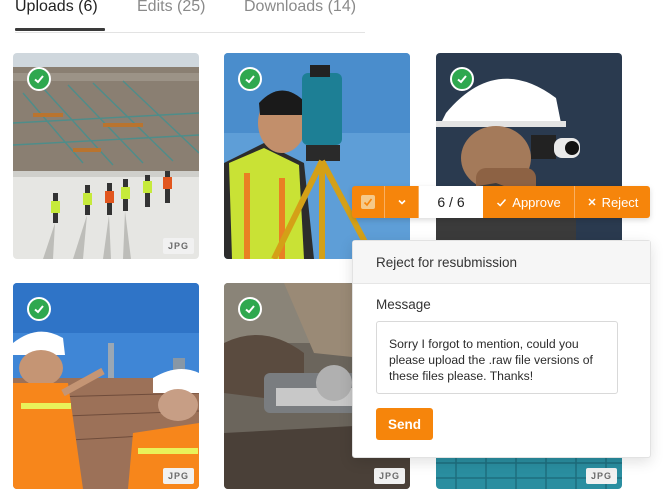 The height and width of the screenshot is (495, 663). Describe the element at coordinates (404, 424) in the screenshot. I see `send-button: Send` at that location.